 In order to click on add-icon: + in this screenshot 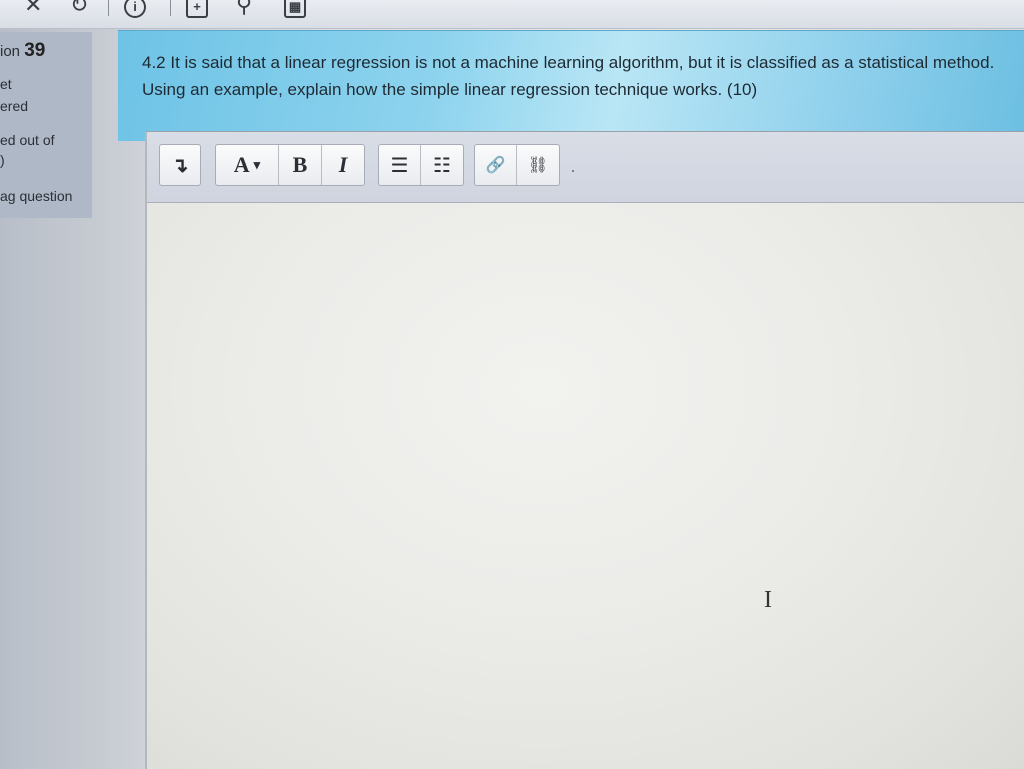, I will do `click(197, 9)`.